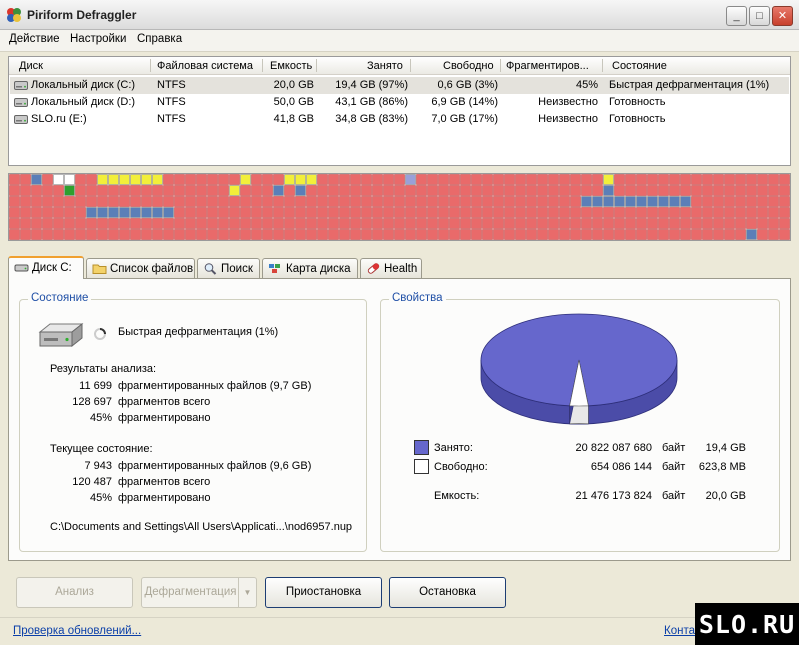 Image resolution: width=799 pixels, height=645 pixels. Describe the element at coordinates (205, 66) in the screenshot. I see `column-filesystem: Файловая система` at that location.